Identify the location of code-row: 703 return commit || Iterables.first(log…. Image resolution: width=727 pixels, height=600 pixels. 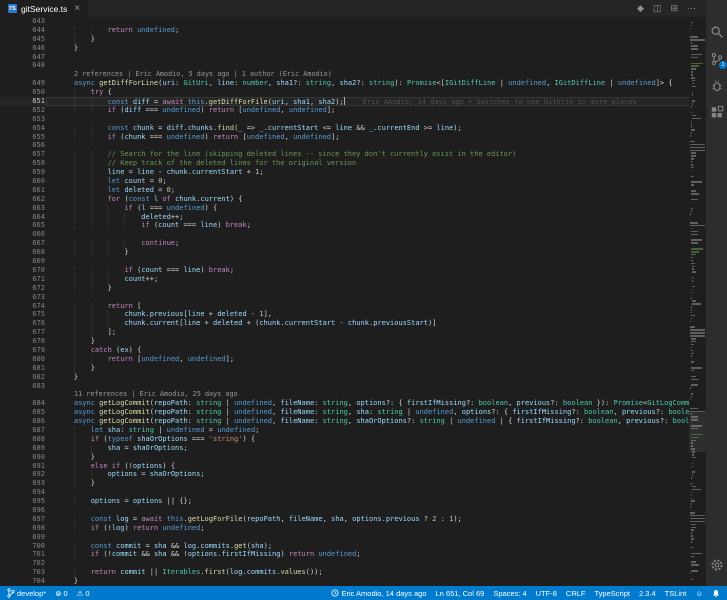
(353, 573).